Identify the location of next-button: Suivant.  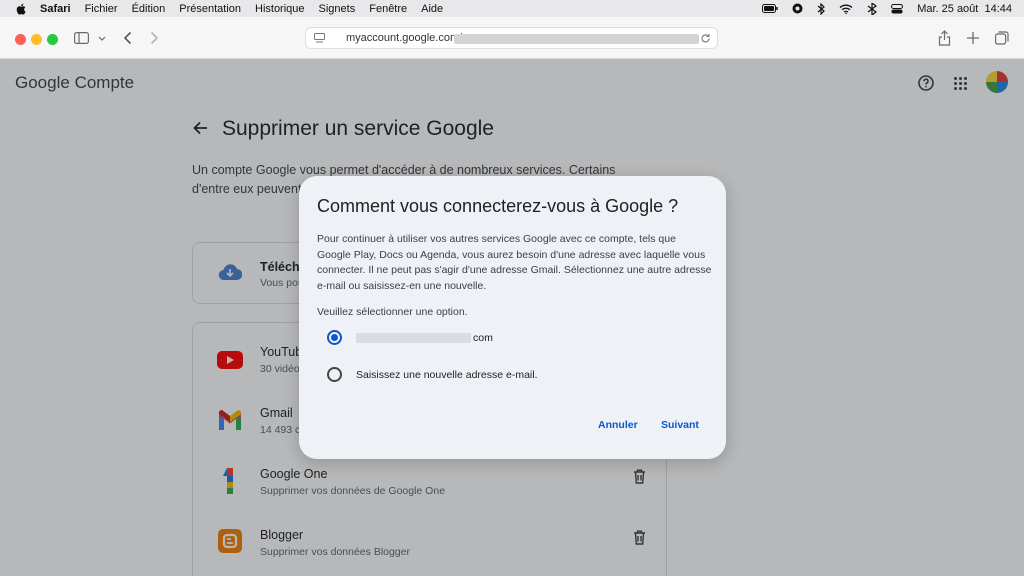
(680, 425).